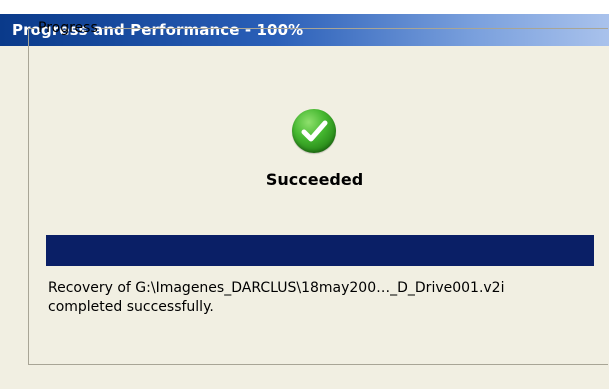  What do you see at coordinates (314, 179) in the screenshot?
I see `status-text: Succeeded` at bounding box center [314, 179].